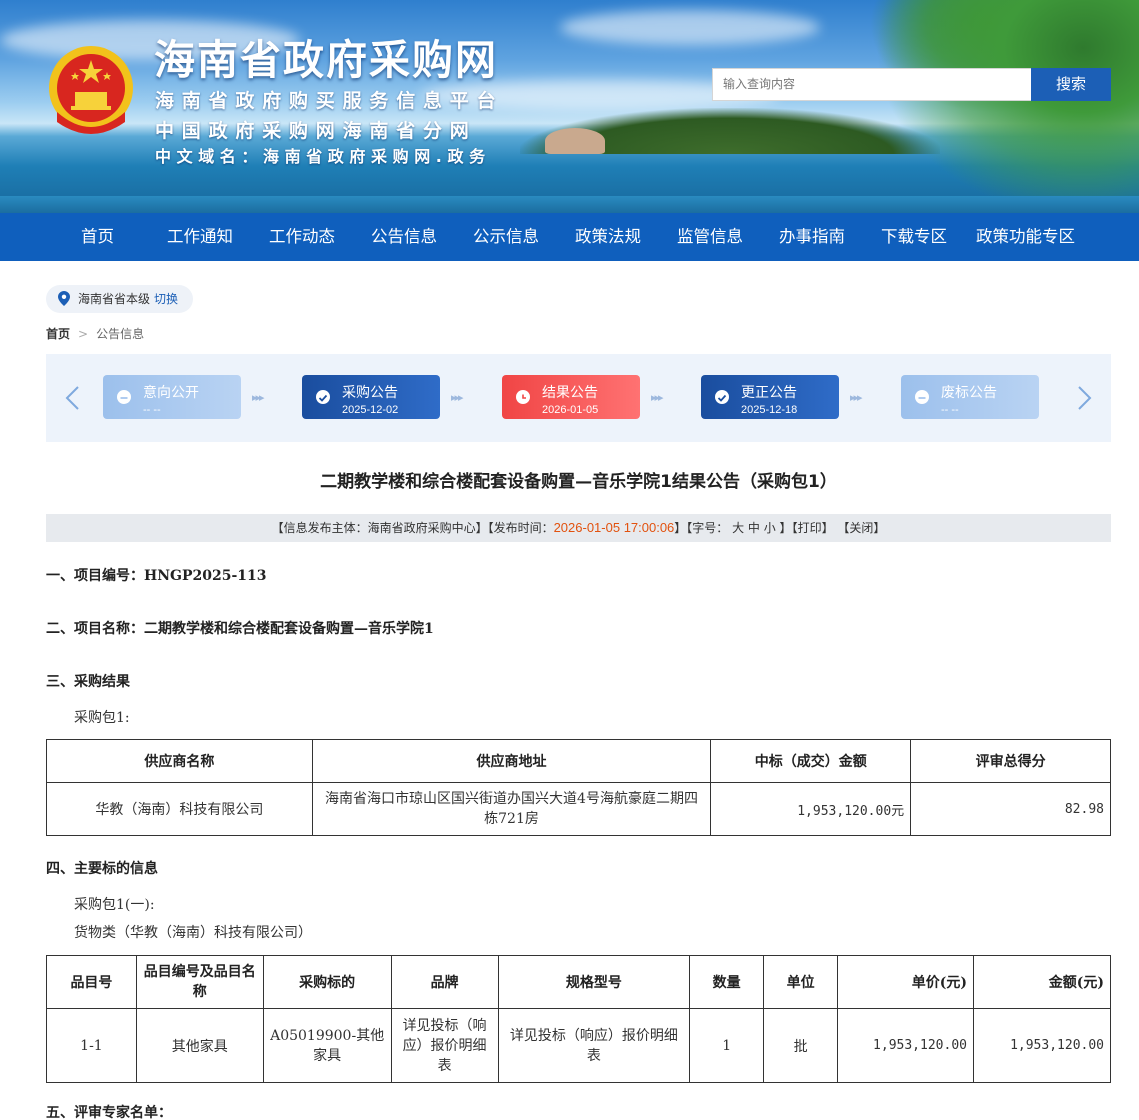 This screenshot has height=1120, width=1139. What do you see at coordinates (316, 131) in the screenshot?
I see `site-subtitle: 中国政府采购网海南省分网` at bounding box center [316, 131].